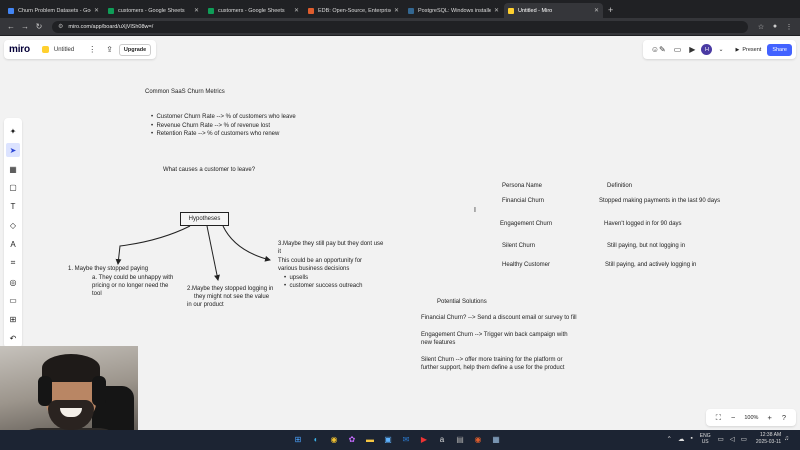 This screenshot has width=800, height=450. Describe the element at coordinates (646, 246) in the screenshot. I see `persona-definition: Still paying, but not logging in` at that location.